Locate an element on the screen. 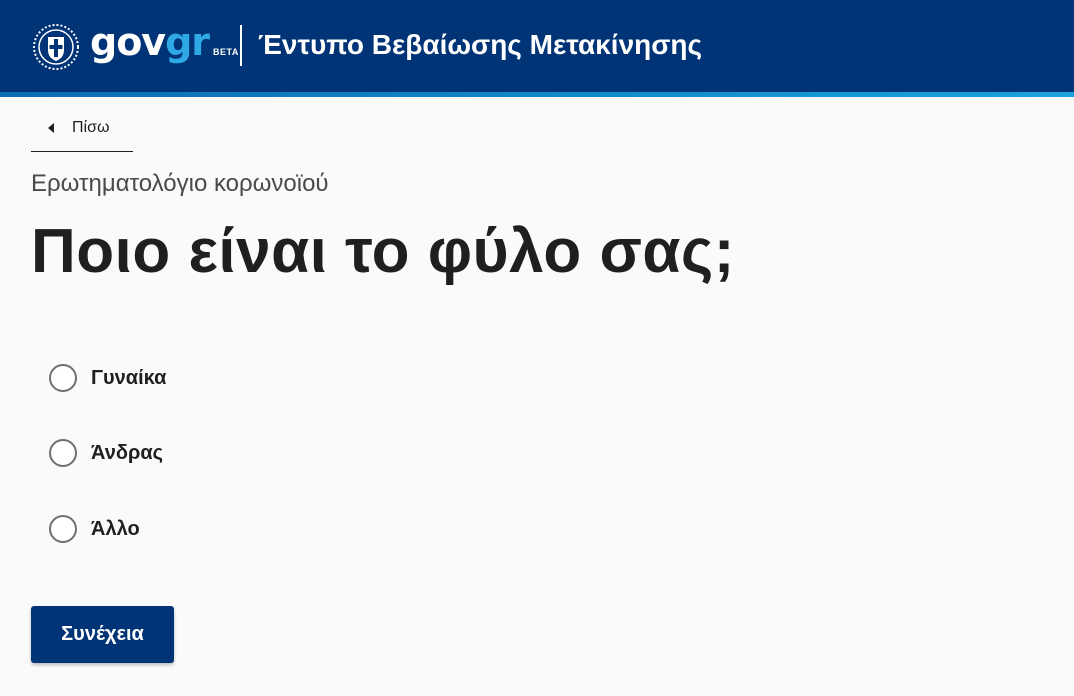  form-caption: Ερωτηματολόγιο κορωνοϊού is located at coordinates (180, 183).